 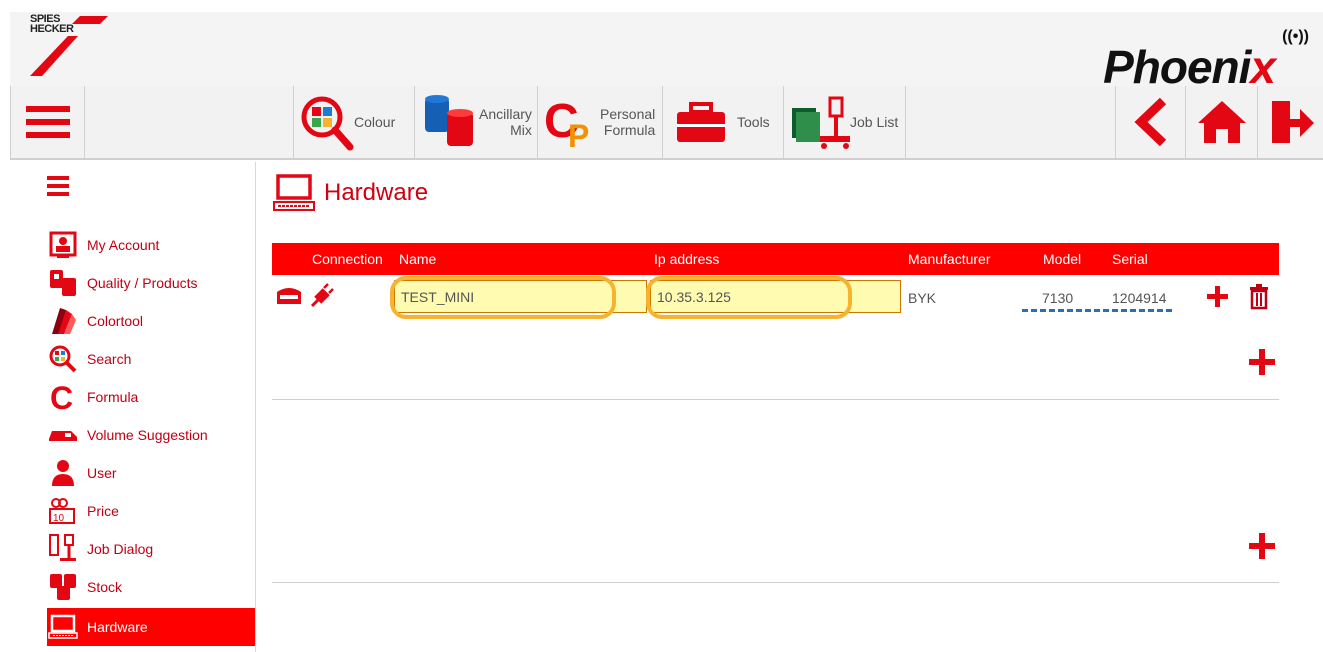 I want to click on paint-cans-icon, so click(x=63, y=283).